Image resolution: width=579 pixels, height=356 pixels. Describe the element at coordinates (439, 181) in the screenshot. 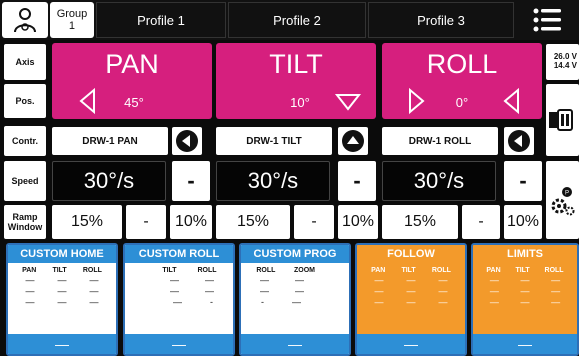

I see `speed-roll: 30°/s` at that location.